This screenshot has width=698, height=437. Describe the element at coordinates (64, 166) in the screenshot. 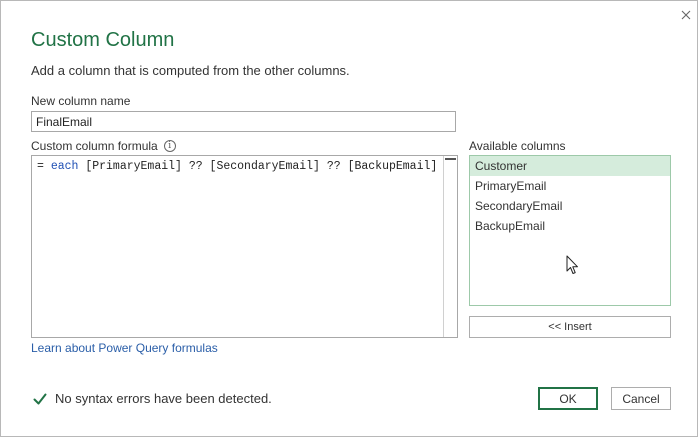

I see `formula-keyword: each` at that location.